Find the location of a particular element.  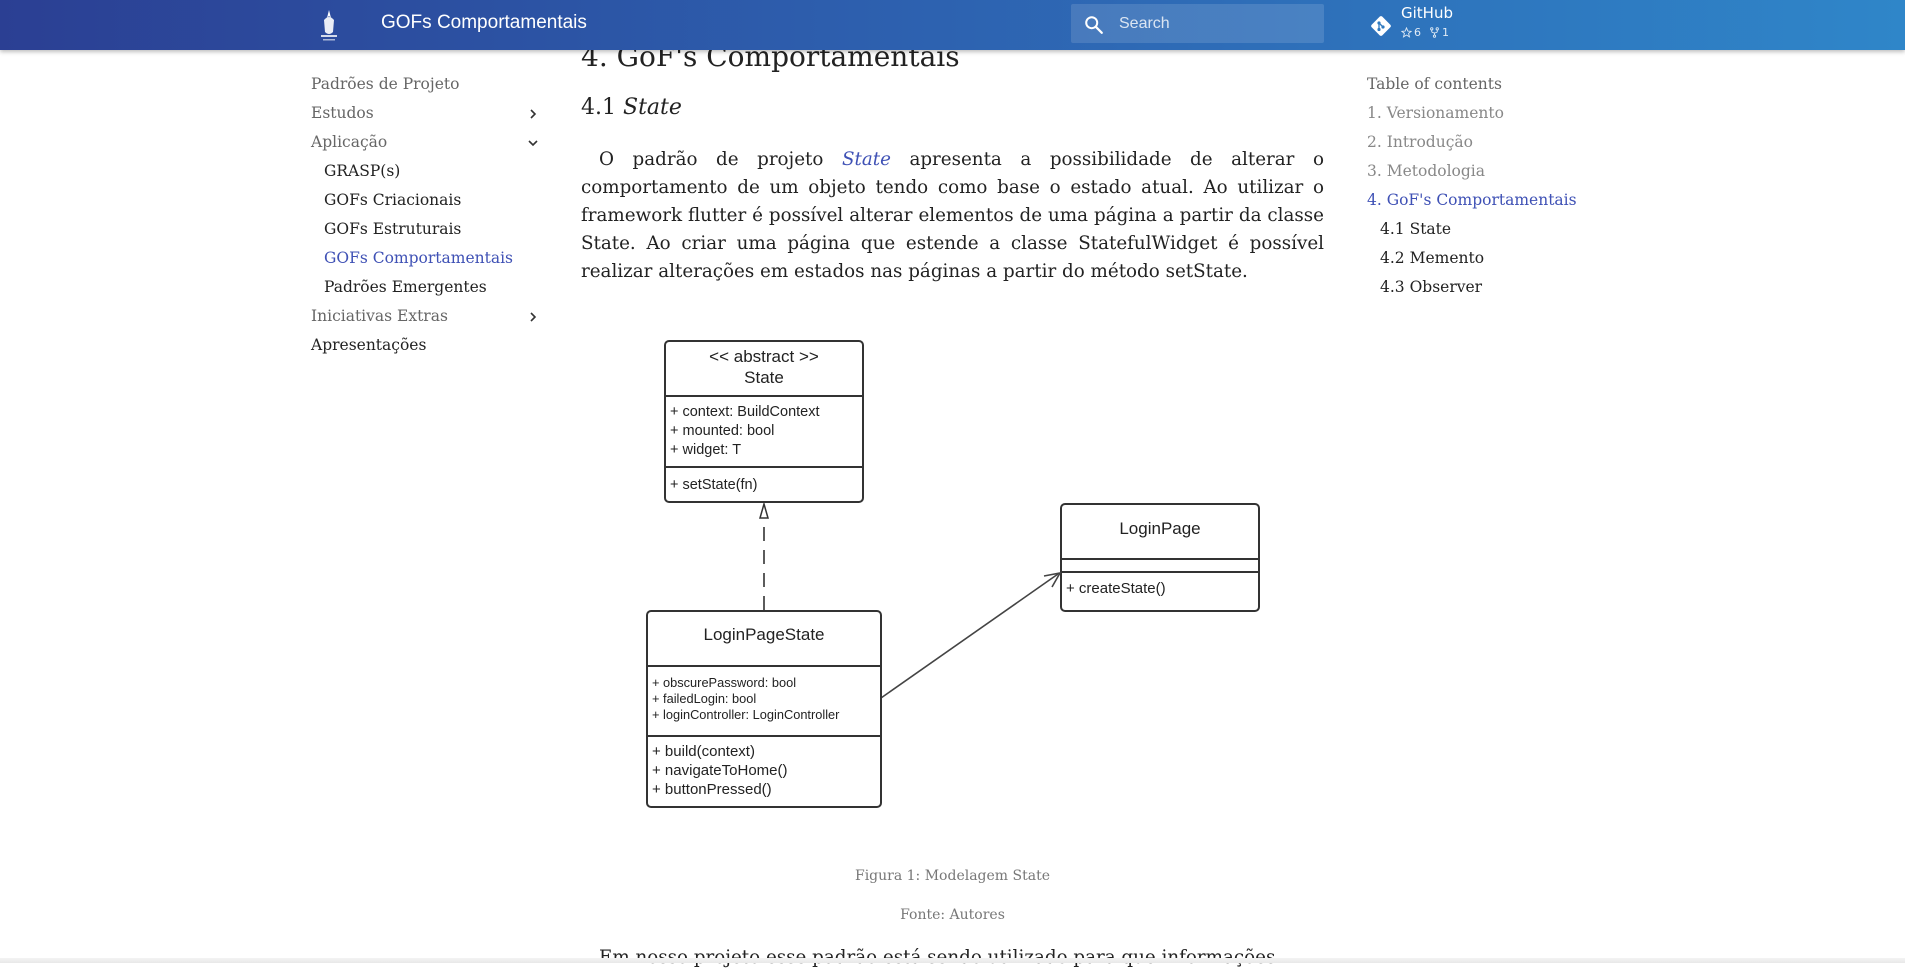

loginpagestate-method: + build(context) is located at coordinates (703, 751).